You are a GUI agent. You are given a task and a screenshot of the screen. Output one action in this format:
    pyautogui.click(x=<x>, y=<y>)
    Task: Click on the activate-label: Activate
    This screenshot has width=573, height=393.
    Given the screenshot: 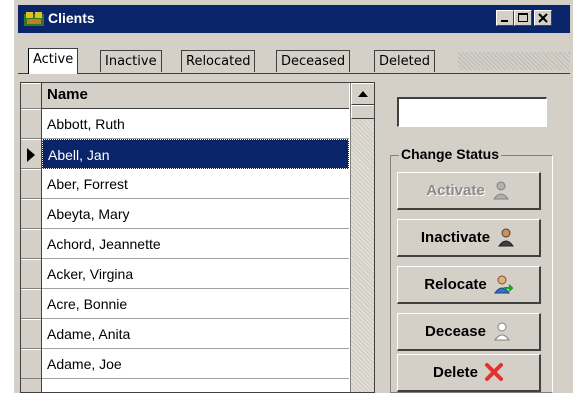 What is the action you would take?
    pyautogui.click(x=455, y=190)
    